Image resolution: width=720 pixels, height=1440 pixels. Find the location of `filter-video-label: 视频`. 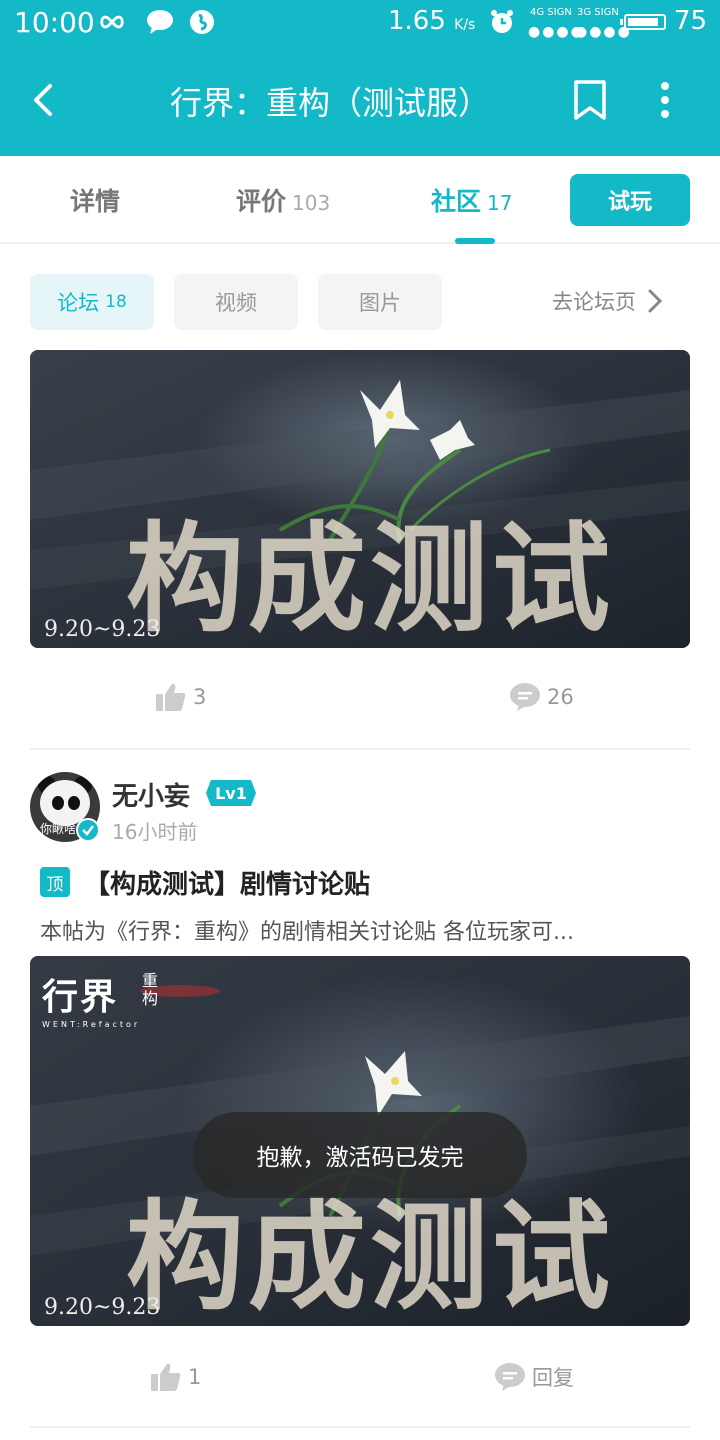

filter-video-label: 视频 is located at coordinates (236, 303).